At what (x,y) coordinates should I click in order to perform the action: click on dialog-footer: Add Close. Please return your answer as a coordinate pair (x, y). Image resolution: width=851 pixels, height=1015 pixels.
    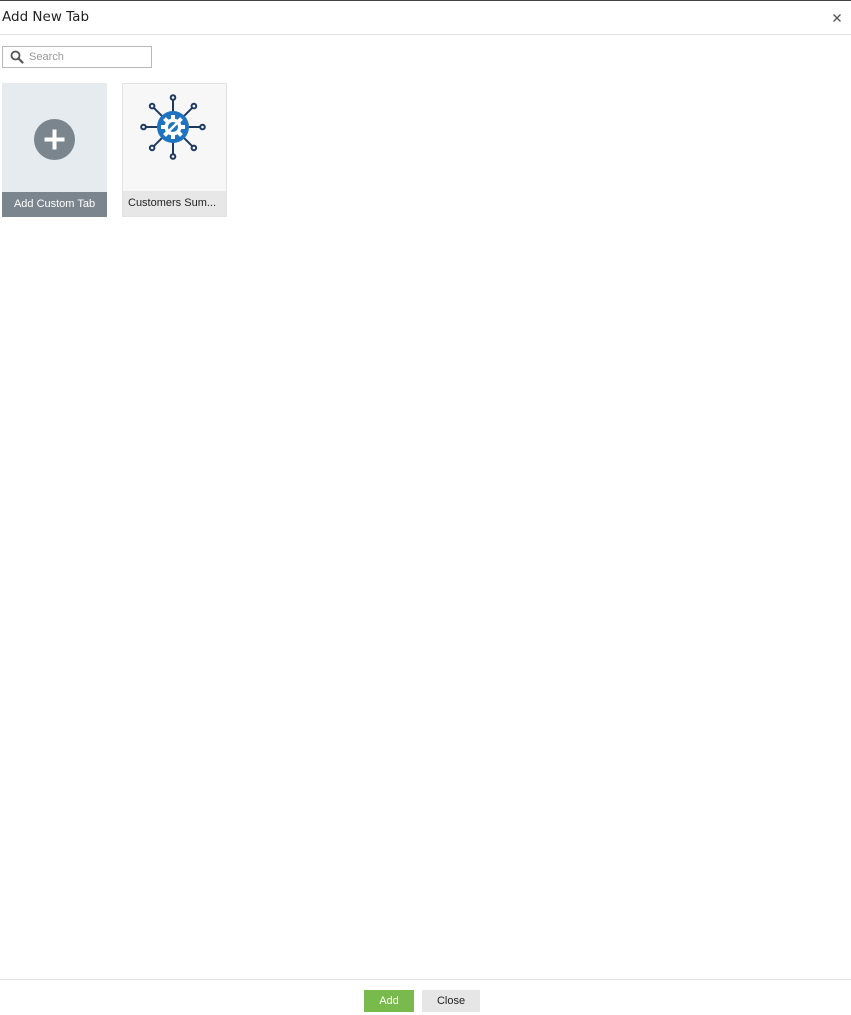
    Looking at the image, I should click on (425, 997).